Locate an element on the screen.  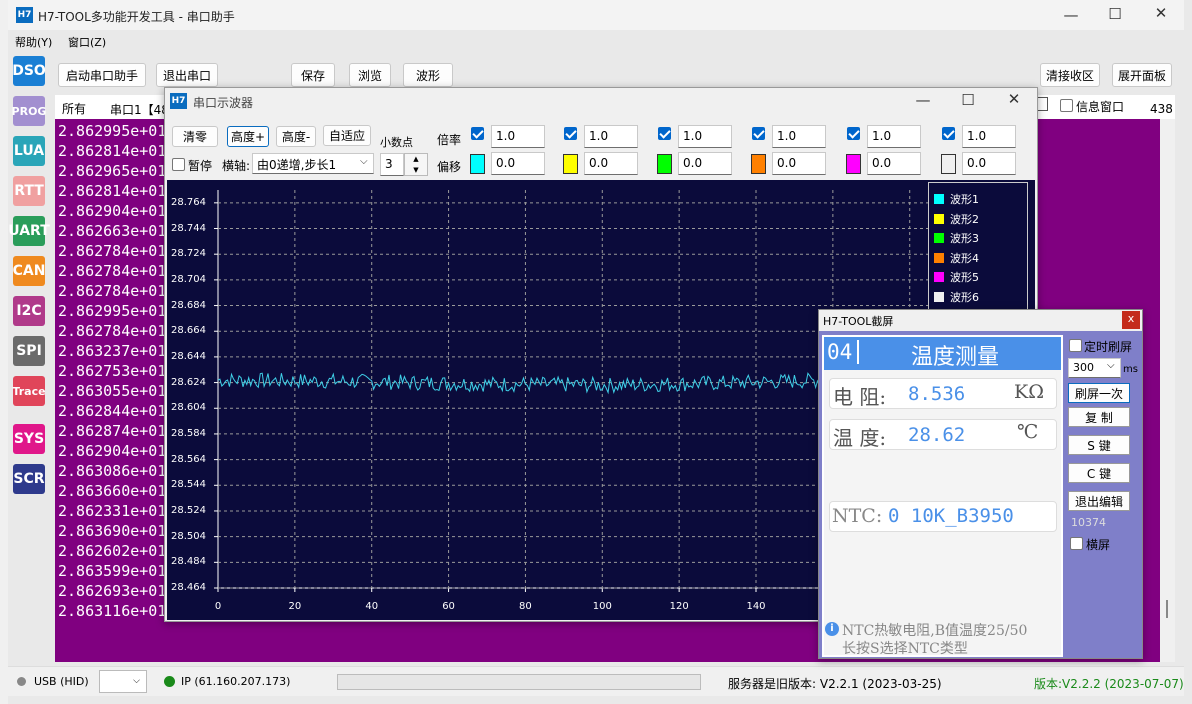
log-line: 2.863690e+01 is located at coordinates (112, 531).